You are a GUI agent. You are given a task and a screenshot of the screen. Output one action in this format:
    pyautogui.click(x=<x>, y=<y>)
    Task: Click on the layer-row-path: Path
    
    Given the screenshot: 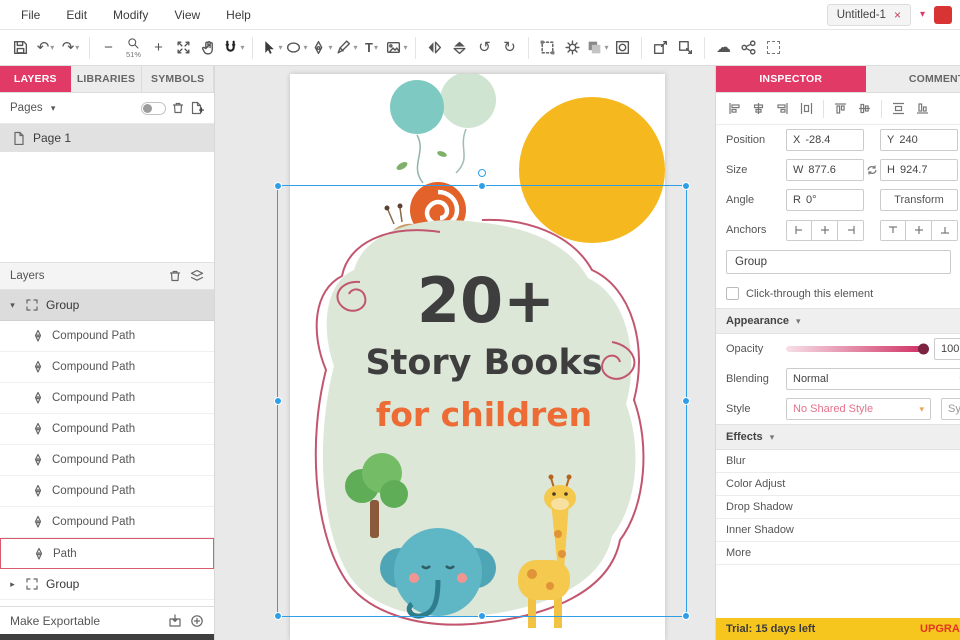 What is the action you would take?
    pyautogui.click(x=107, y=553)
    